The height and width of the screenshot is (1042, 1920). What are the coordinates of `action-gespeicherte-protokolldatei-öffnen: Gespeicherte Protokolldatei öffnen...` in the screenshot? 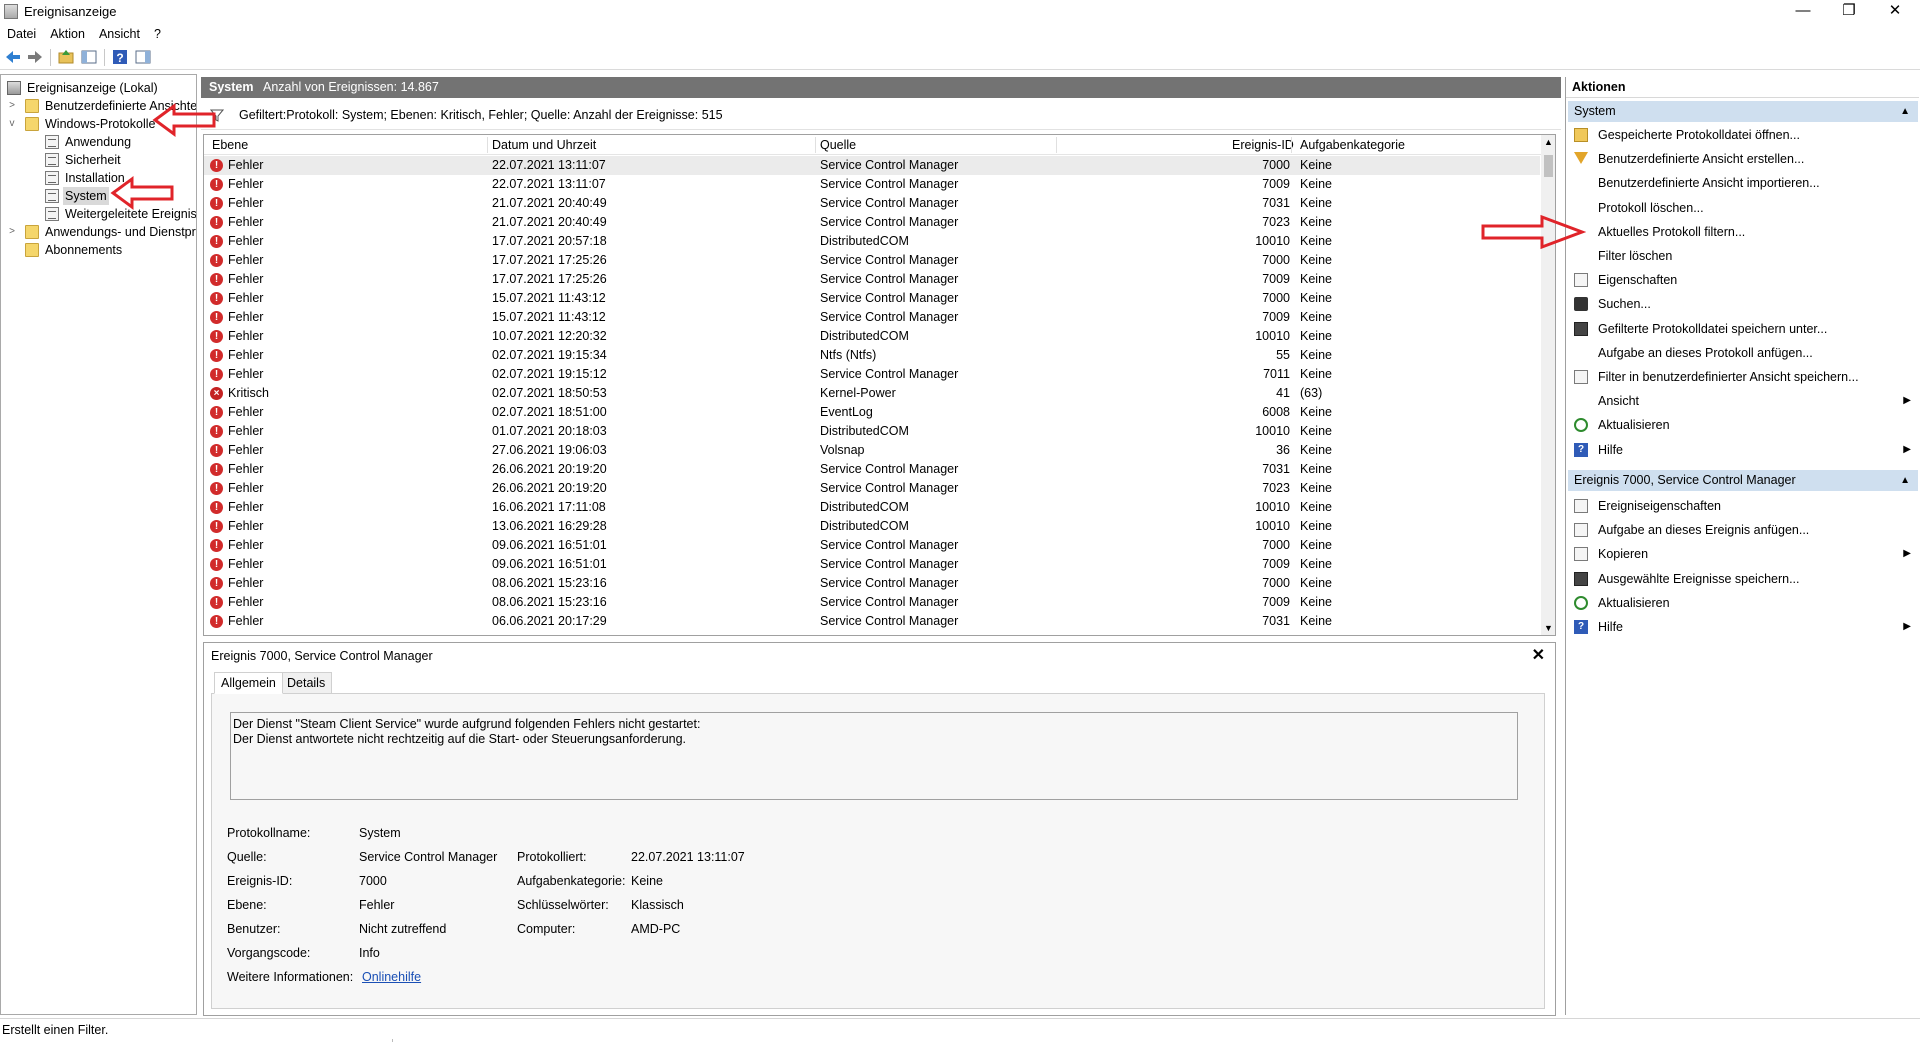 It's located at (1742, 135).